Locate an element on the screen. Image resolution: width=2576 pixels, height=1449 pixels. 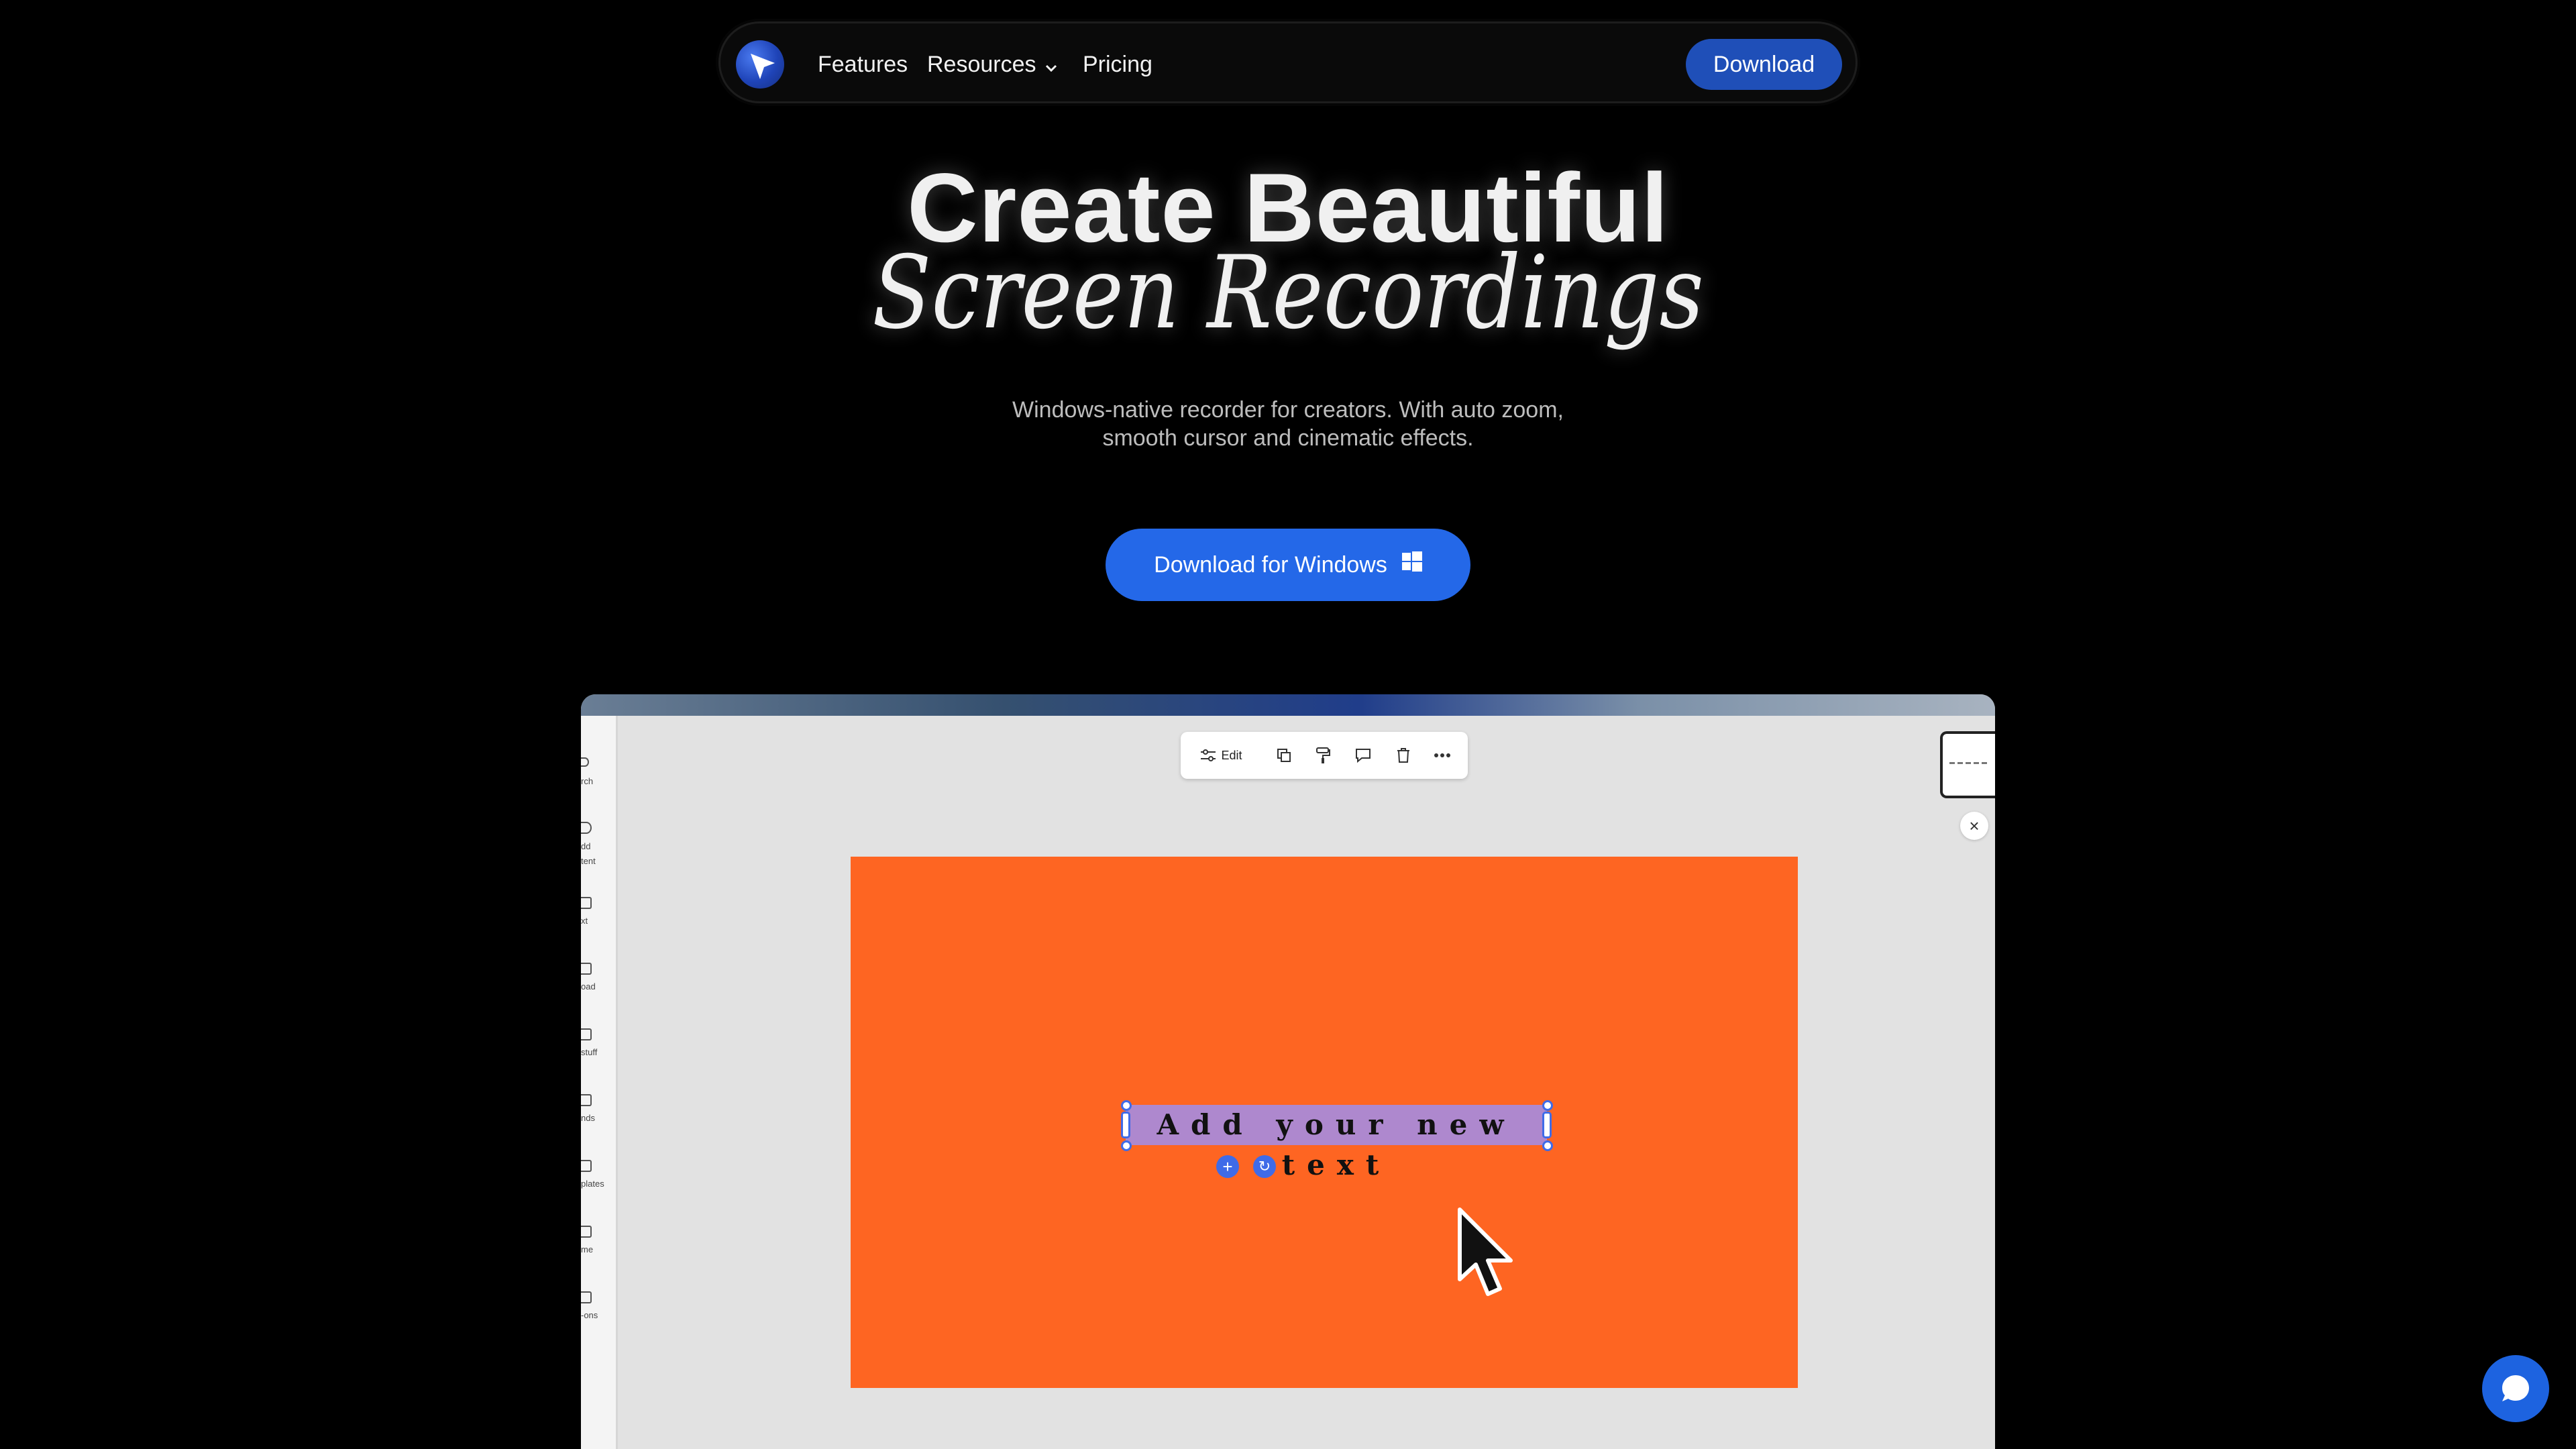
edit-label: Edit is located at coordinates (1231, 755).